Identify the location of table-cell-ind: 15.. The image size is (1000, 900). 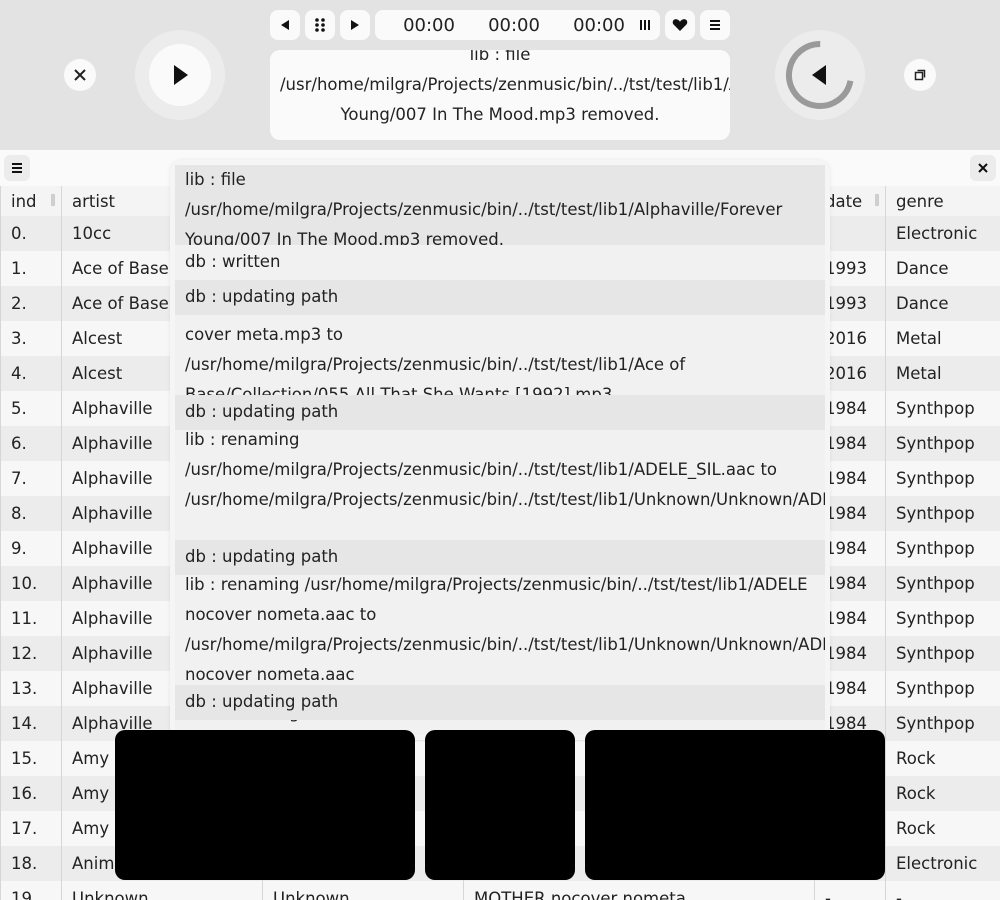
(31, 758).